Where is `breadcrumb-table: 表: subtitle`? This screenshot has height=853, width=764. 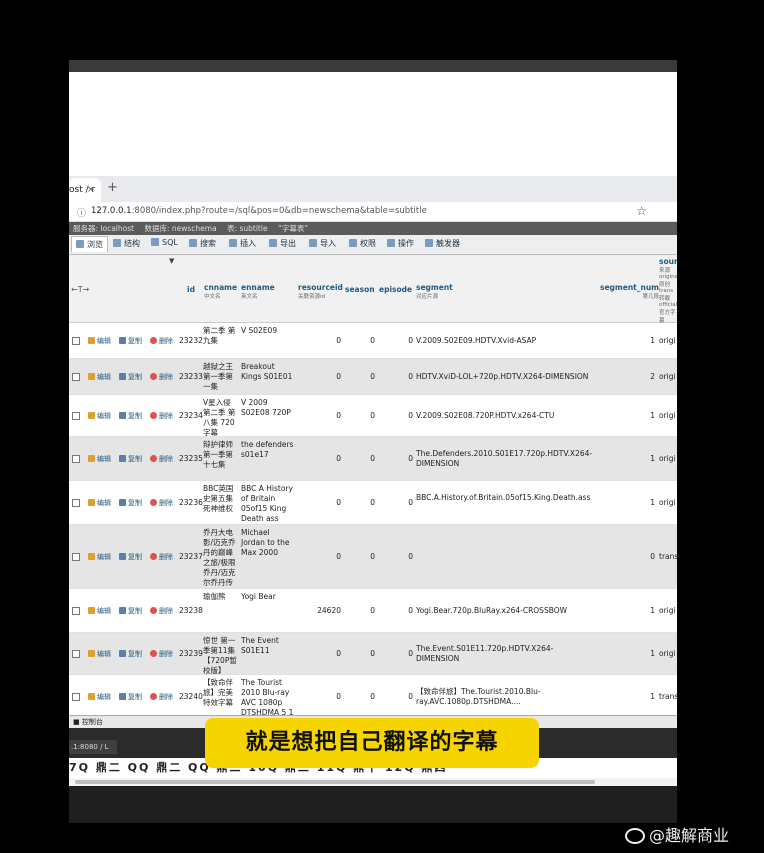
breadcrumb-table: 表: subtitle is located at coordinates (247, 228).